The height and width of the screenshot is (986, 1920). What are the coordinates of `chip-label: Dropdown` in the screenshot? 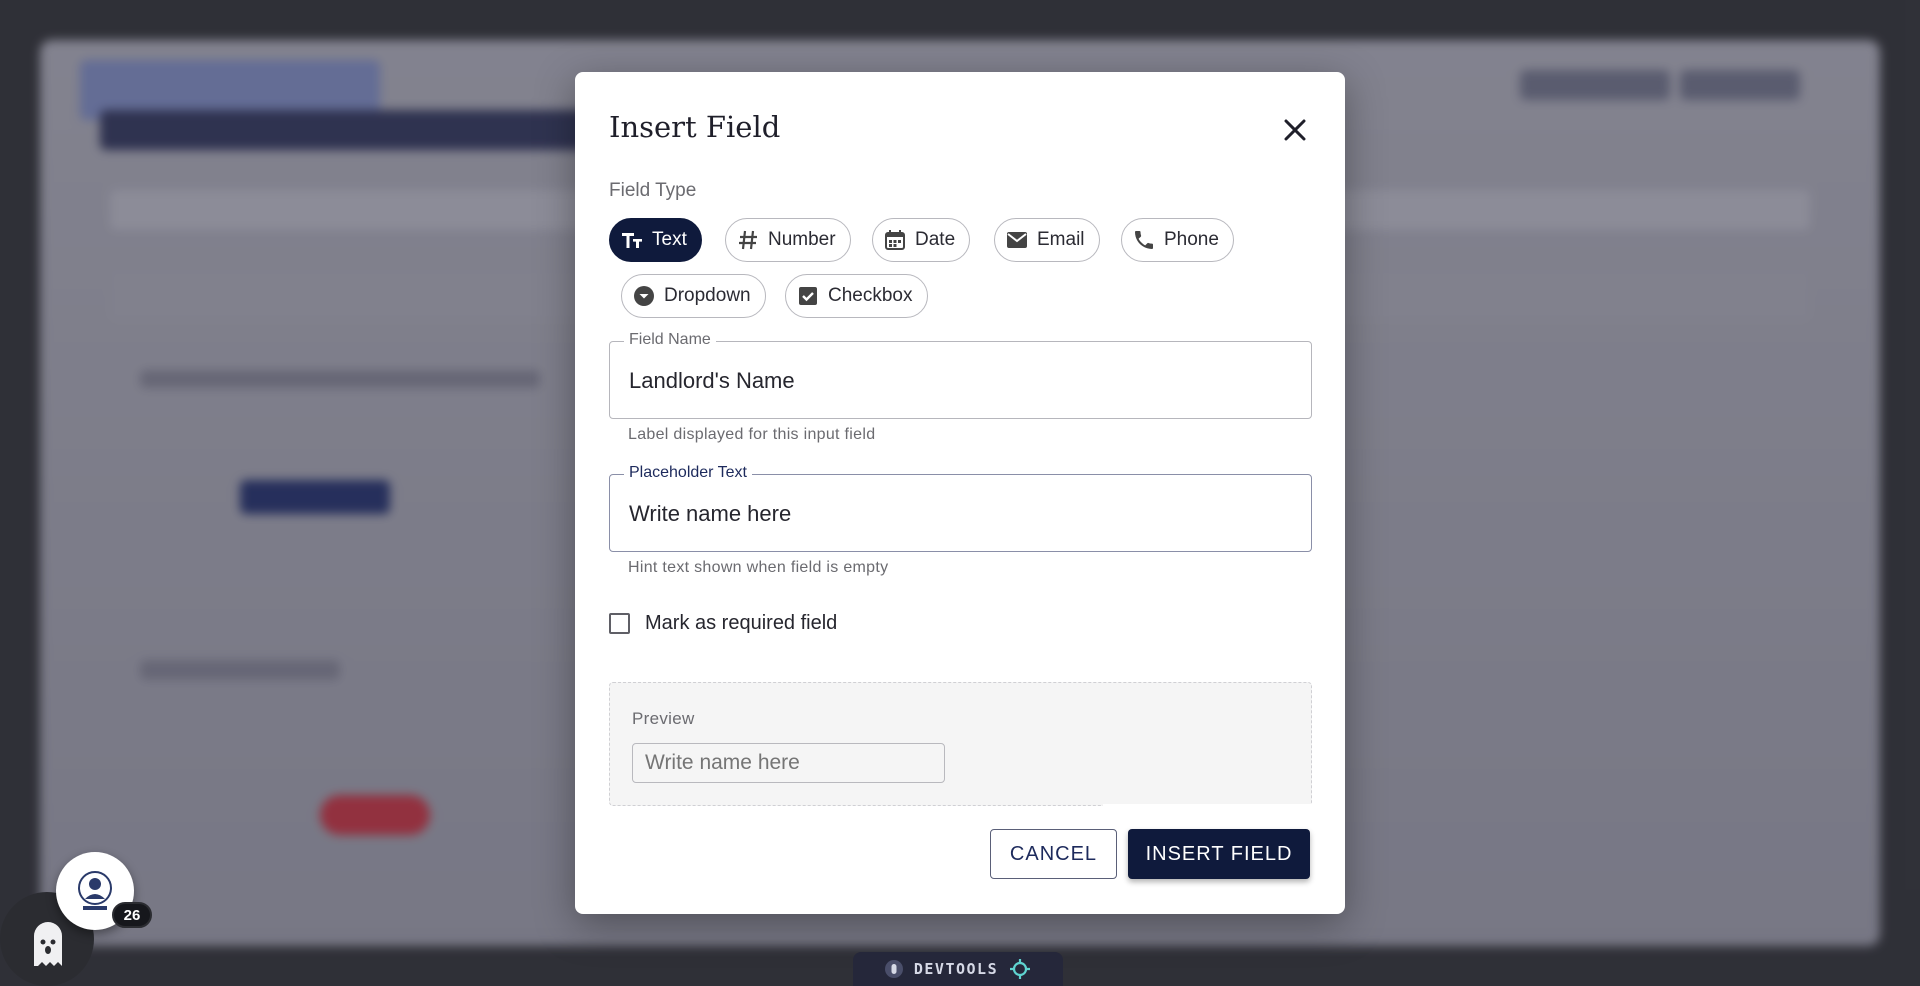 It's located at (707, 295).